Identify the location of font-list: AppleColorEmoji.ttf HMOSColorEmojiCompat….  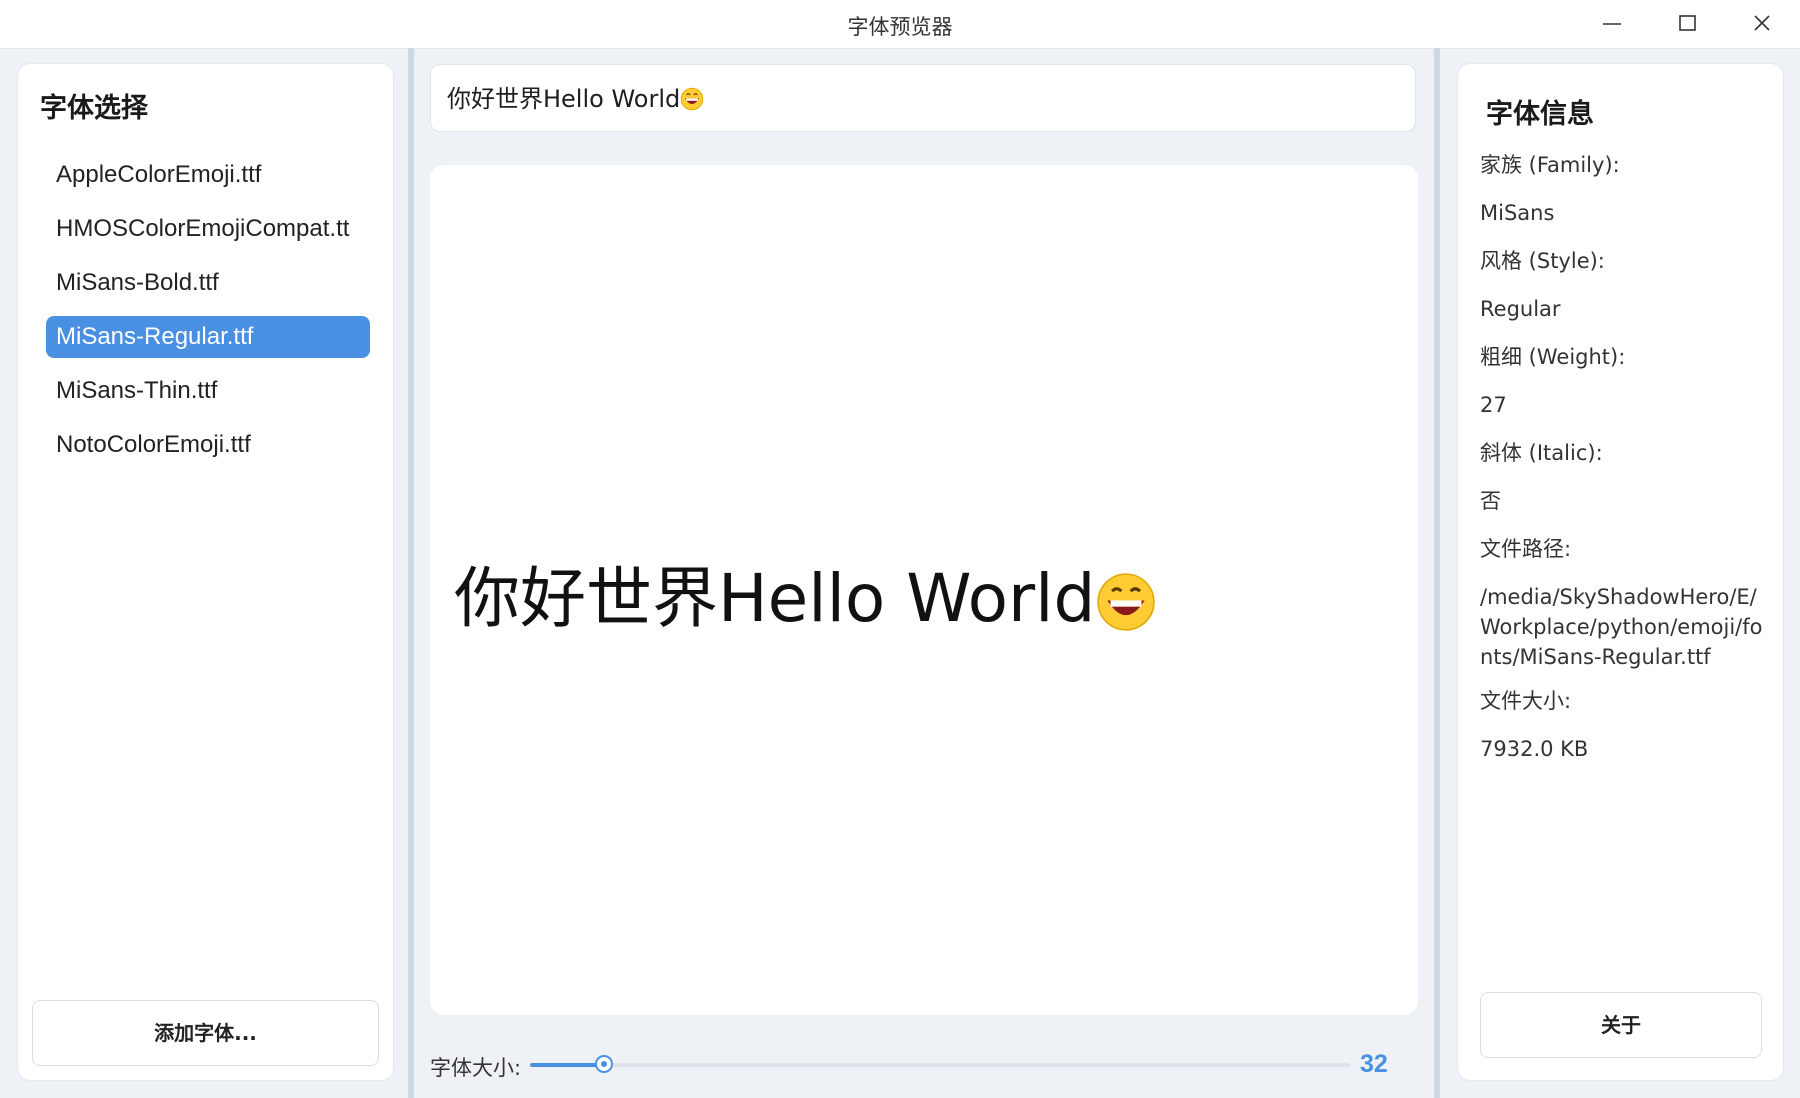
(208, 316).